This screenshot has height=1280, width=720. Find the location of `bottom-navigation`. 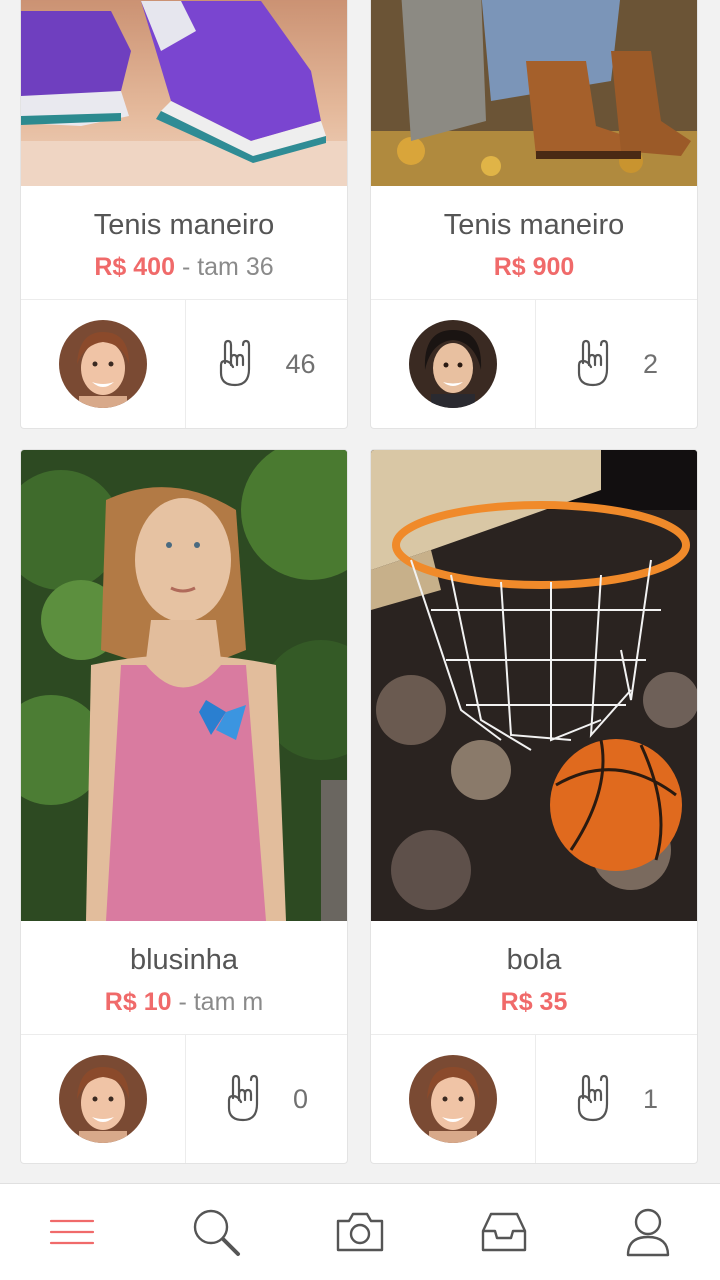

bottom-navigation is located at coordinates (360, 1231).